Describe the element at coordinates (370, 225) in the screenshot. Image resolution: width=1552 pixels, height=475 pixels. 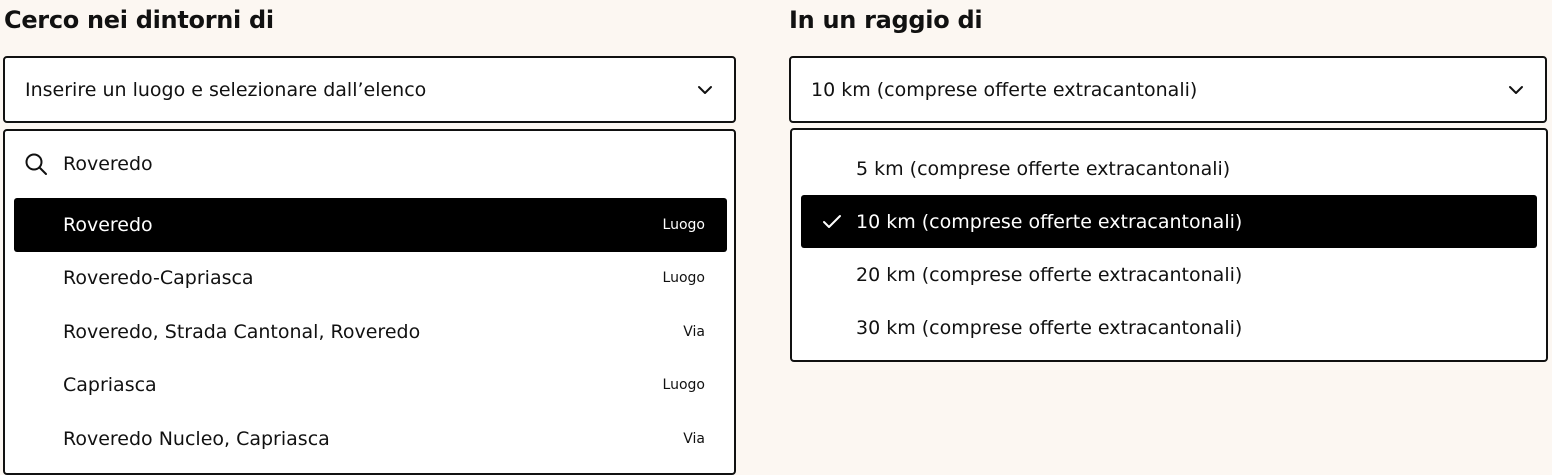
I see `location-suggestion-item: Roveredo Luogo` at that location.